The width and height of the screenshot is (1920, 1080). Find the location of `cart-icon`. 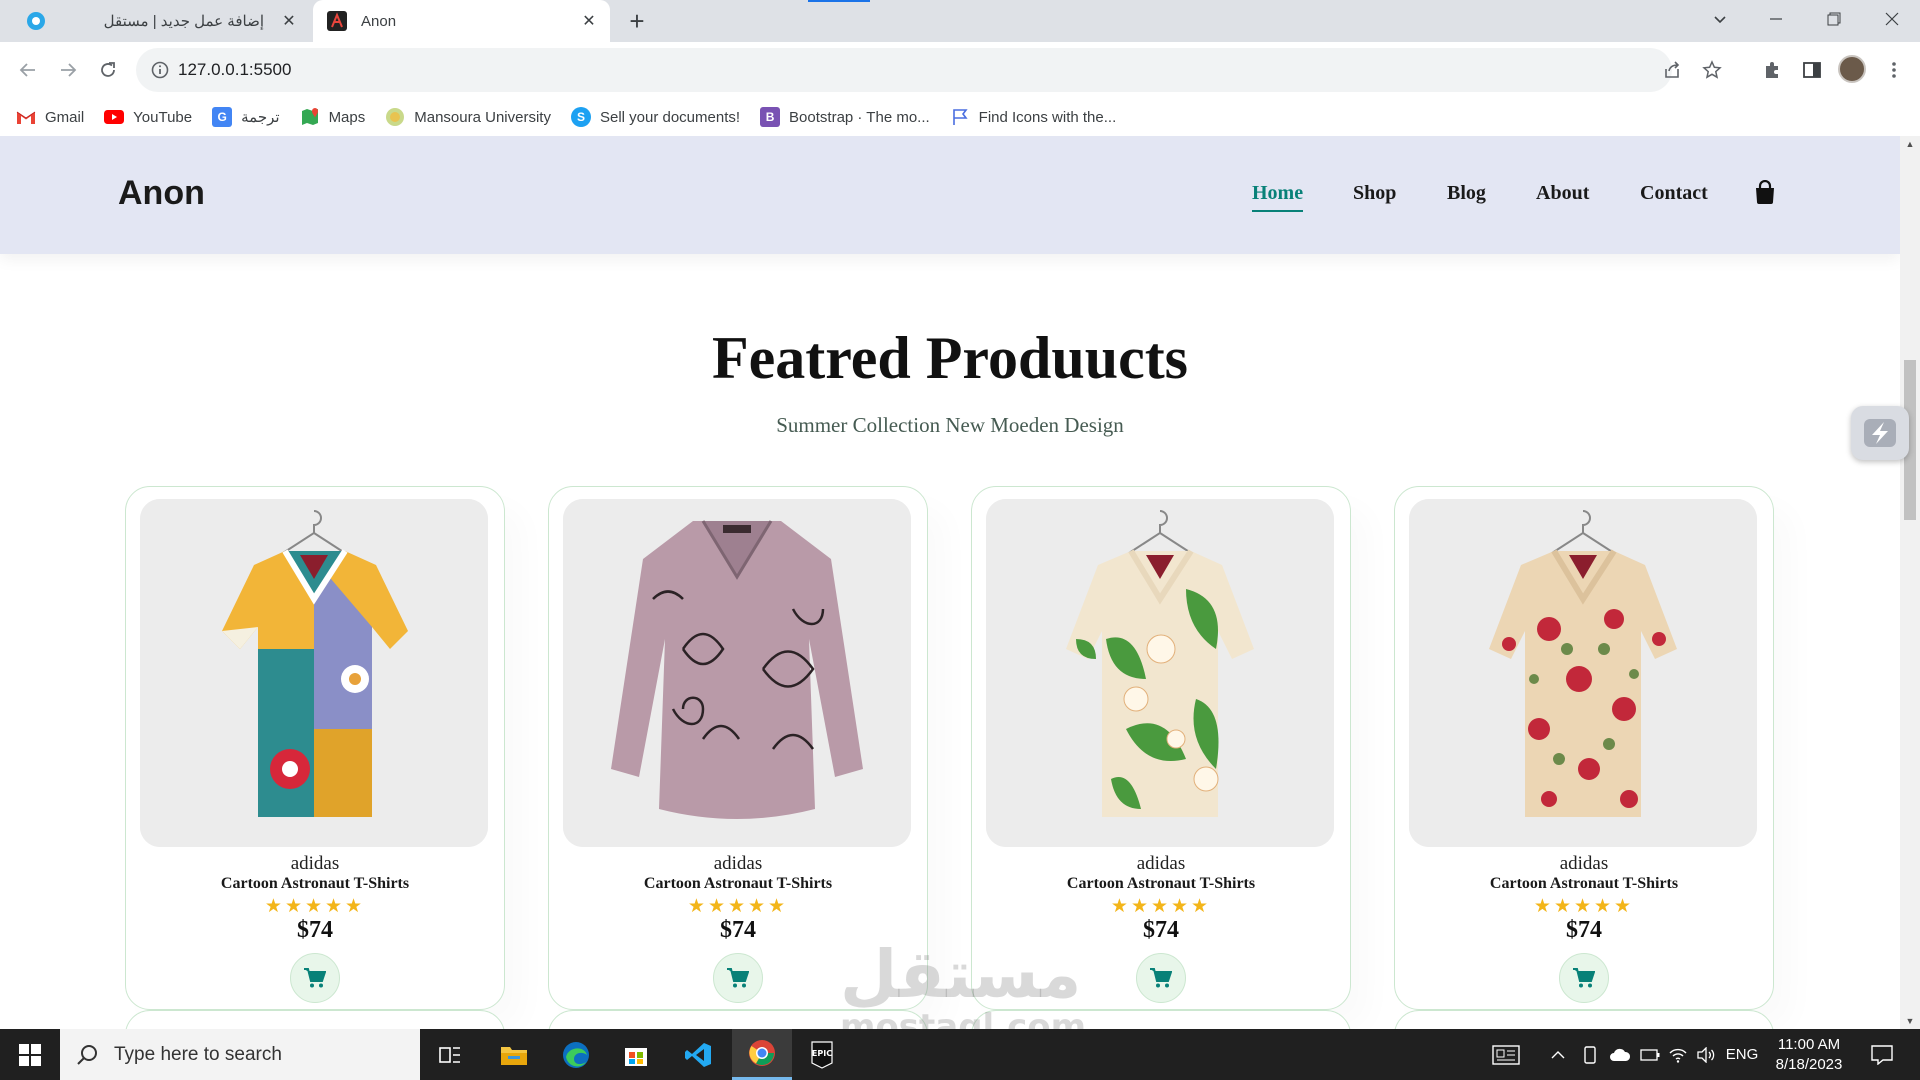

cart-icon is located at coordinates (1584, 978).